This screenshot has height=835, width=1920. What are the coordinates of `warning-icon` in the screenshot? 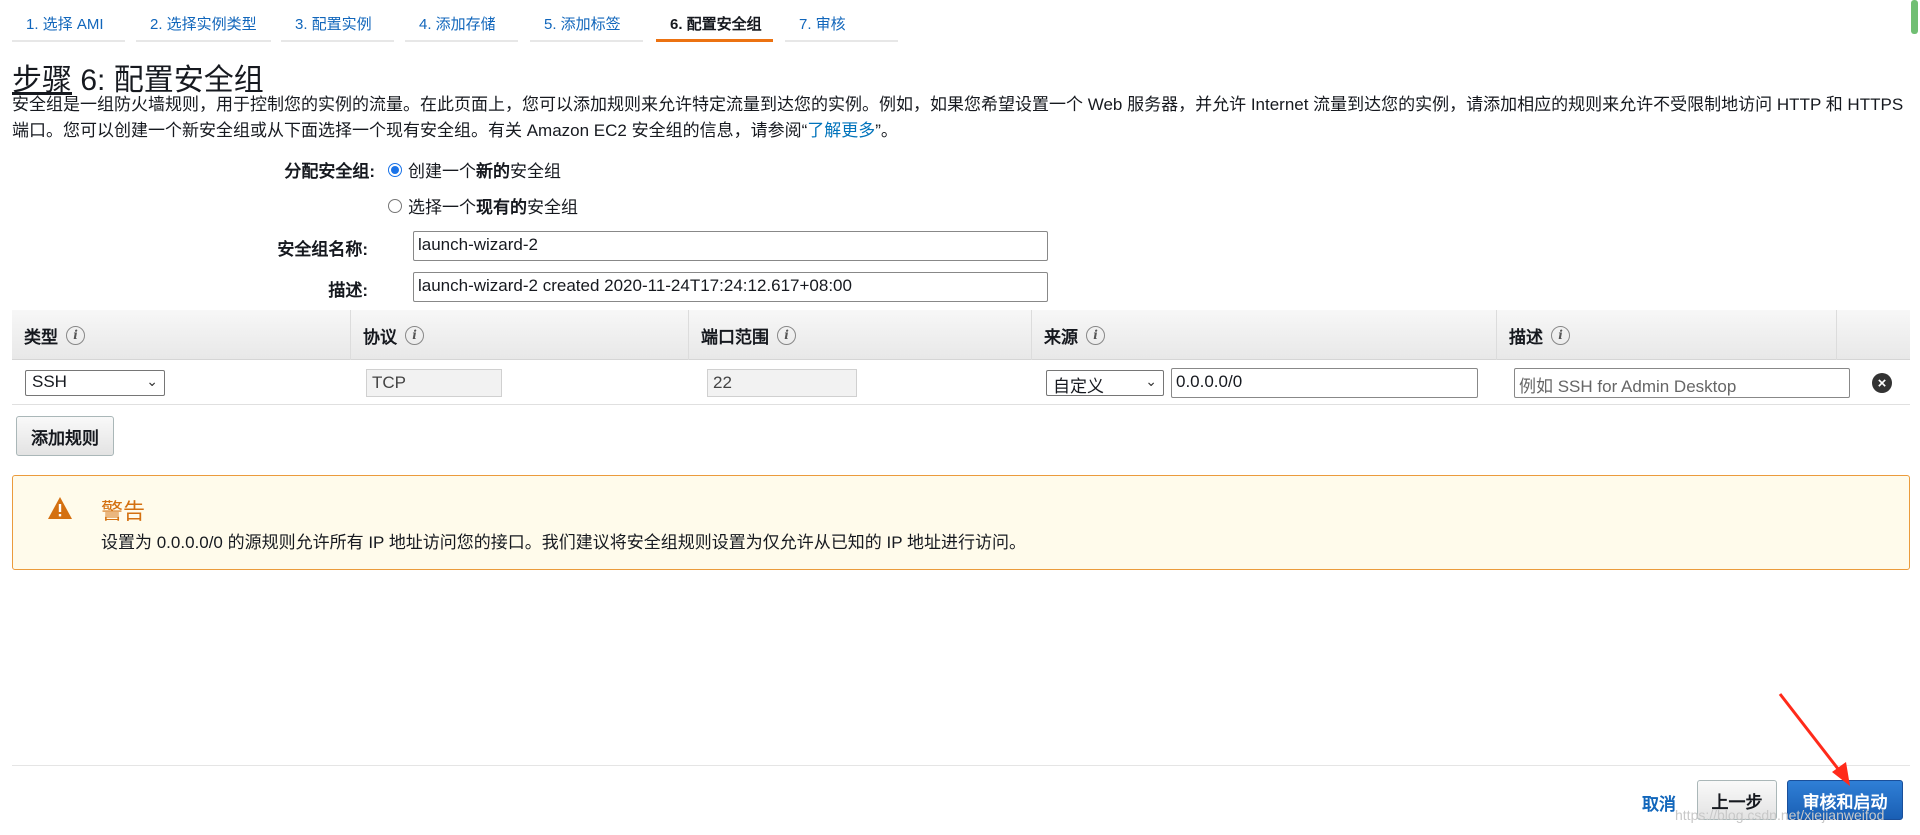 It's located at (60, 508).